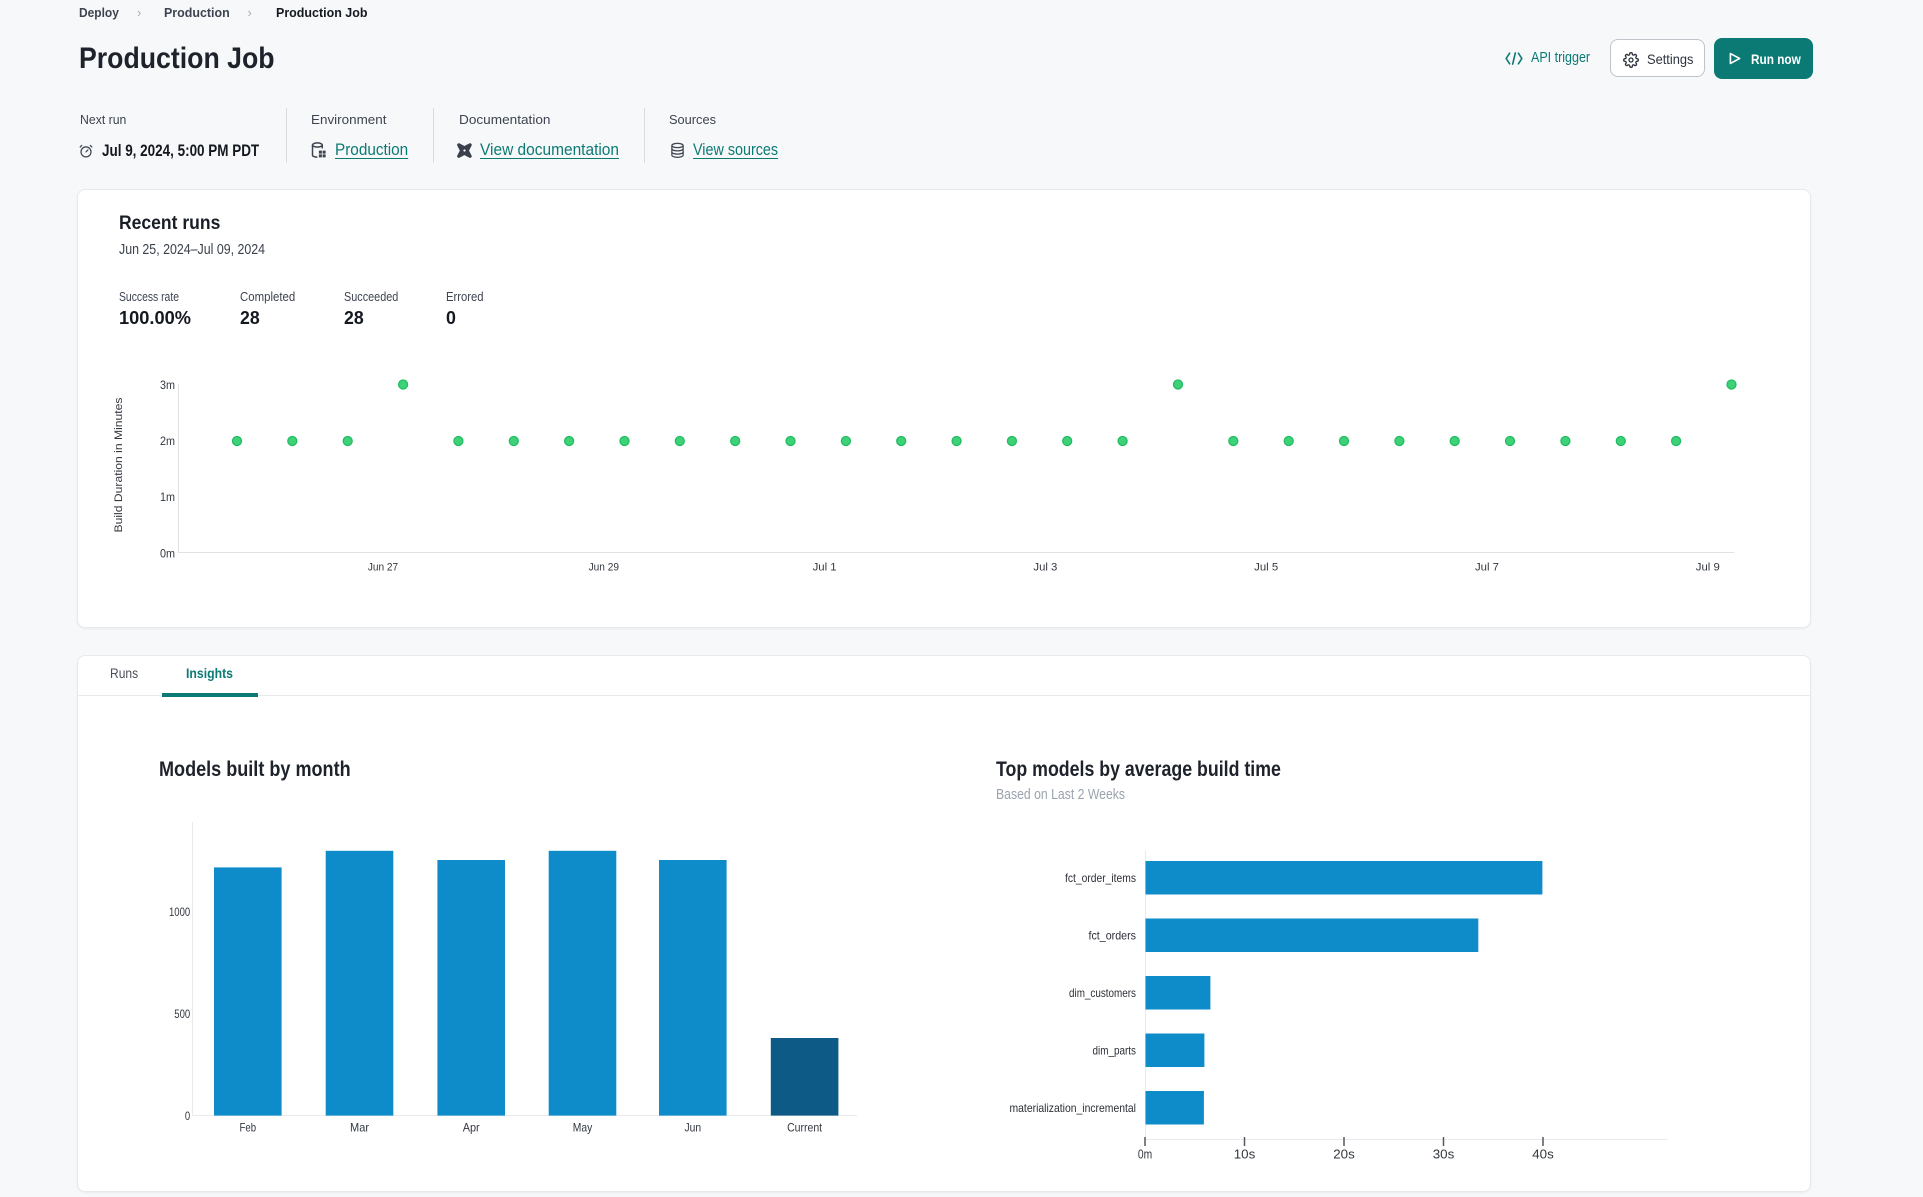  What do you see at coordinates (179, 912) in the screenshot?
I see `svg-text: 1000` at bounding box center [179, 912].